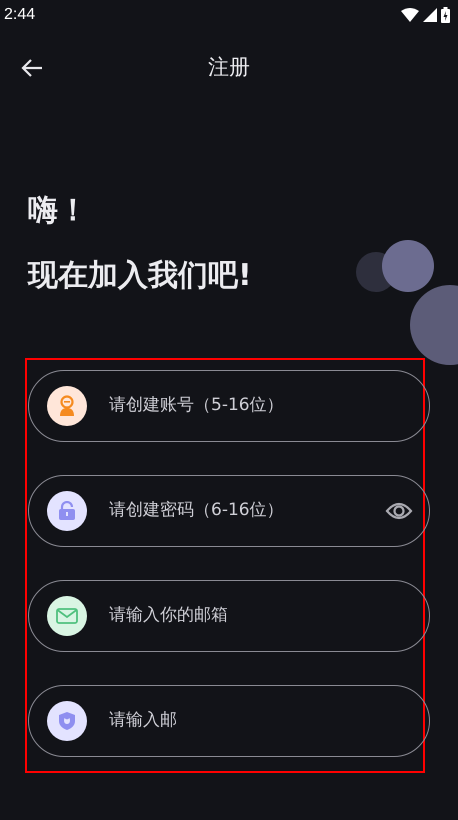 The image size is (458, 820). What do you see at coordinates (67, 721) in the screenshot?
I see `shield-icon` at bounding box center [67, 721].